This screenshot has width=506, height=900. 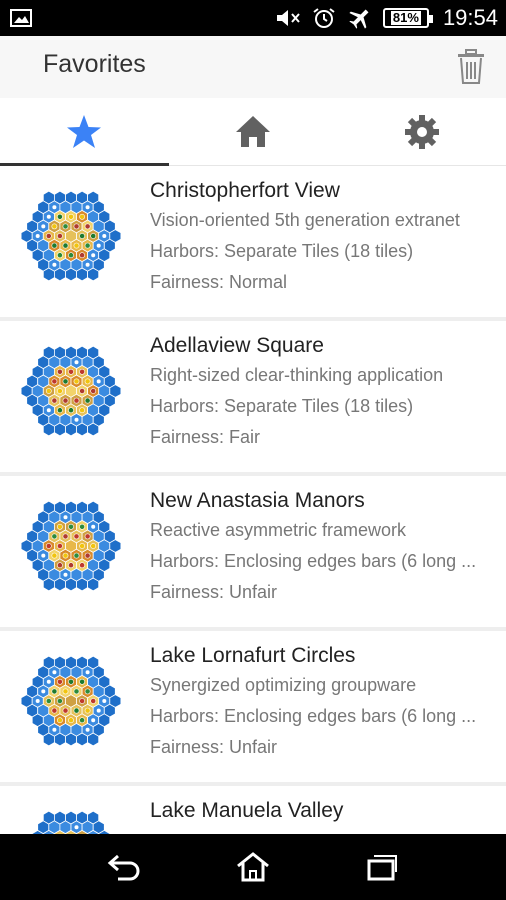 I want to click on back-button, so click(x=124, y=867).